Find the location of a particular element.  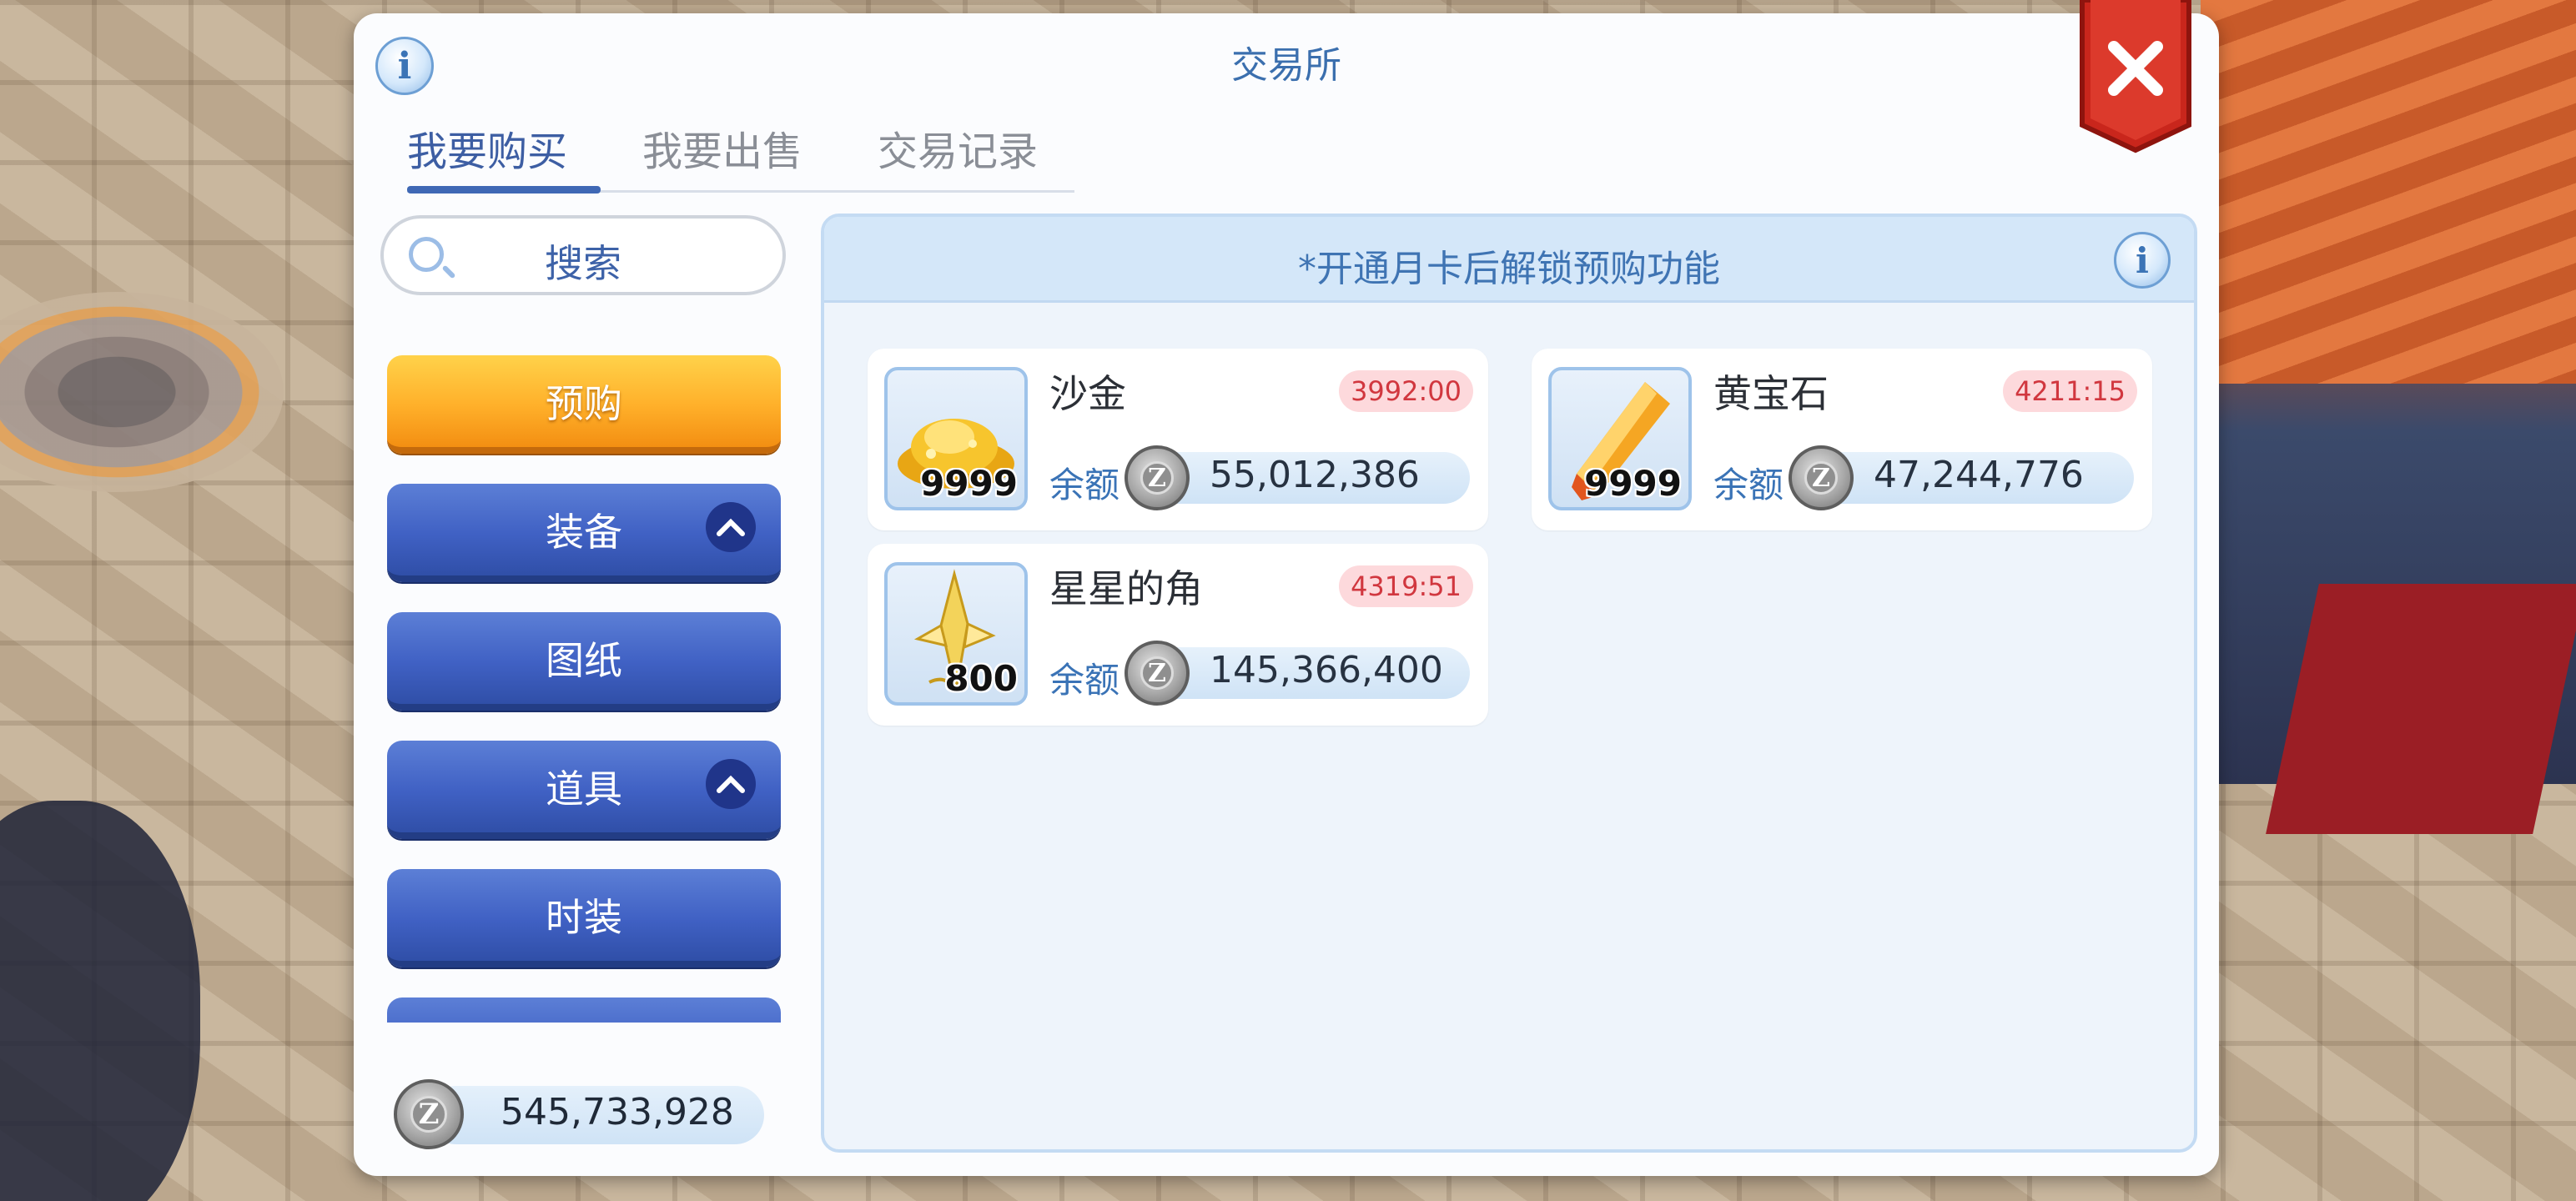

search-button: 搜索 is located at coordinates (583, 255).